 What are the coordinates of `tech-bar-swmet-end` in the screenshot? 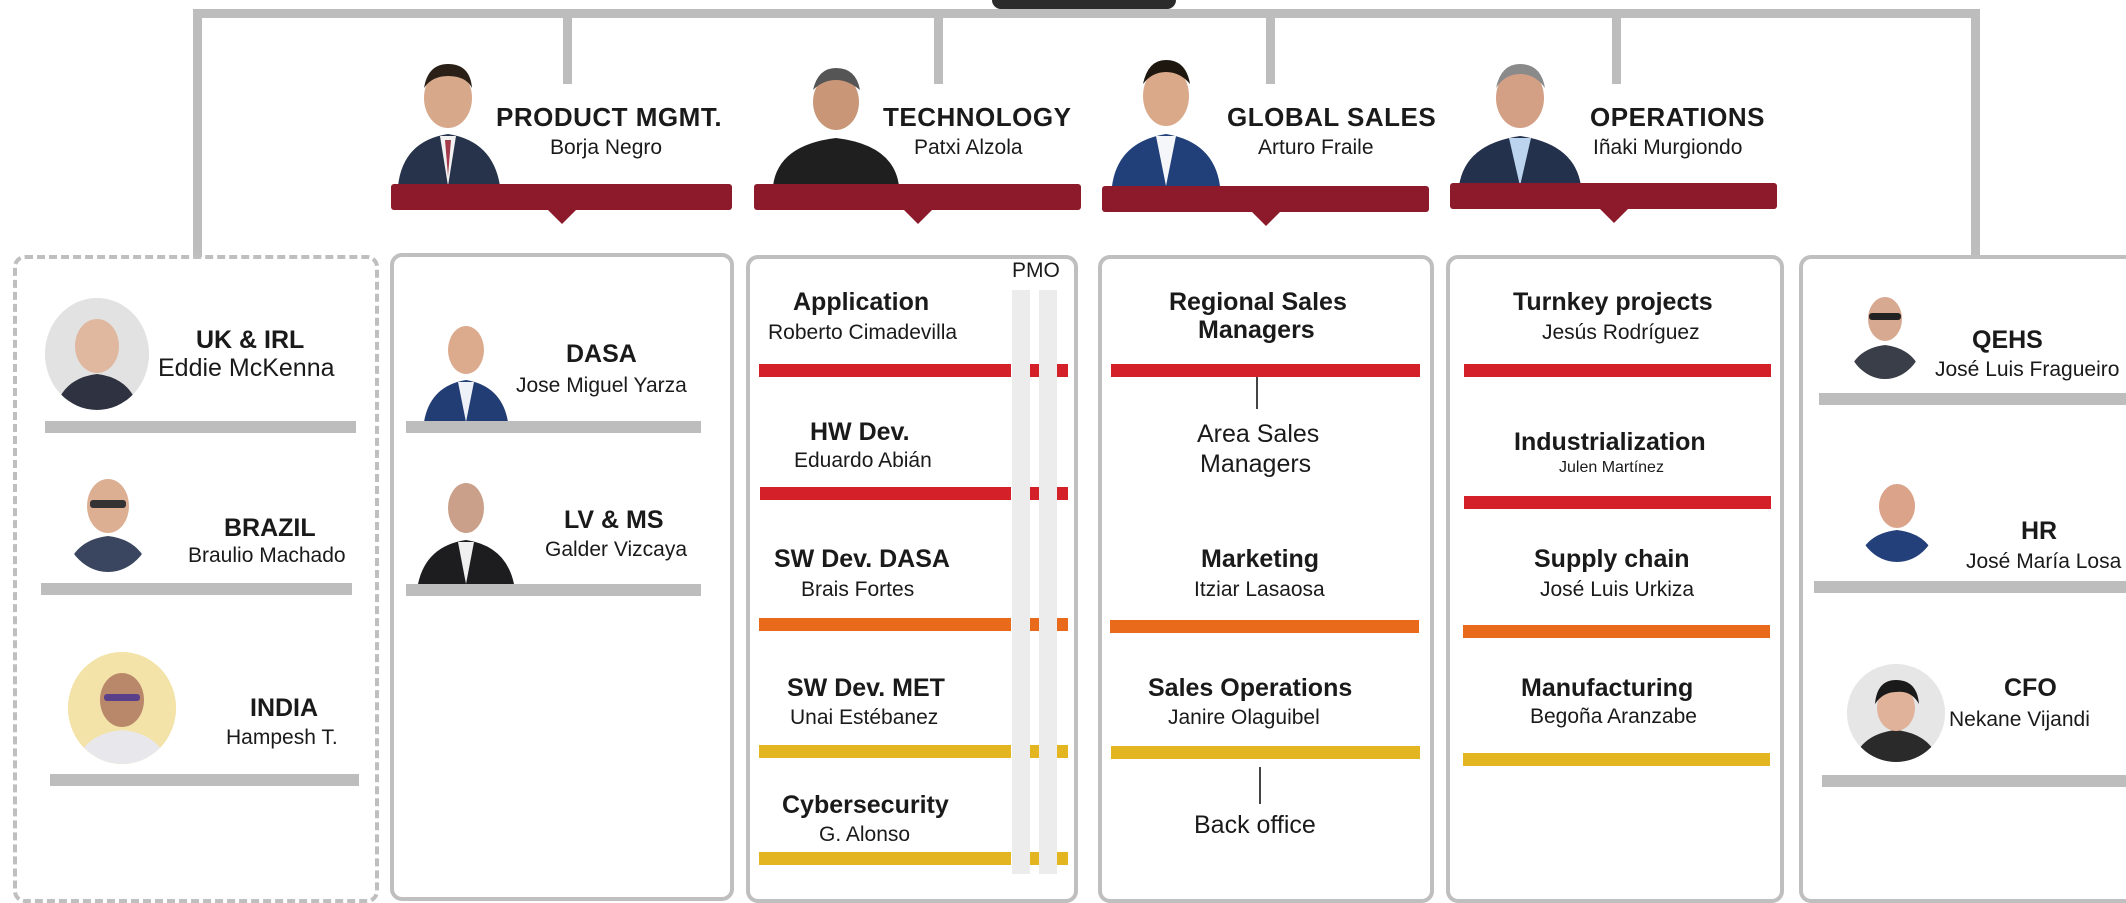 It's located at (1062, 751).